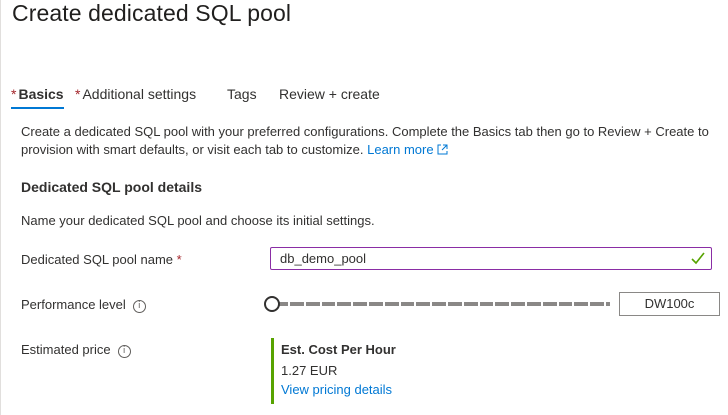 Image resolution: width=728 pixels, height=415 pixels. What do you see at coordinates (37, 108) in the screenshot?
I see `active-tab-indicator` at bounding box center [37, 108].